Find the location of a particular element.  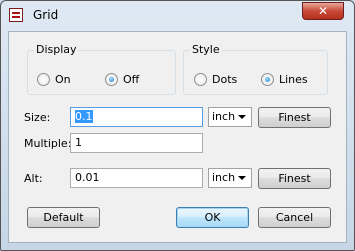

default-button: Default is located at coordinates (63, 217).